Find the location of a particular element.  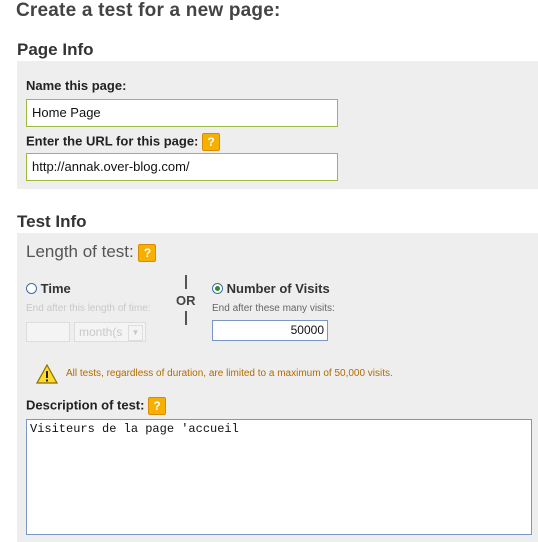

visits-radio is located at coordinates (217, 288).